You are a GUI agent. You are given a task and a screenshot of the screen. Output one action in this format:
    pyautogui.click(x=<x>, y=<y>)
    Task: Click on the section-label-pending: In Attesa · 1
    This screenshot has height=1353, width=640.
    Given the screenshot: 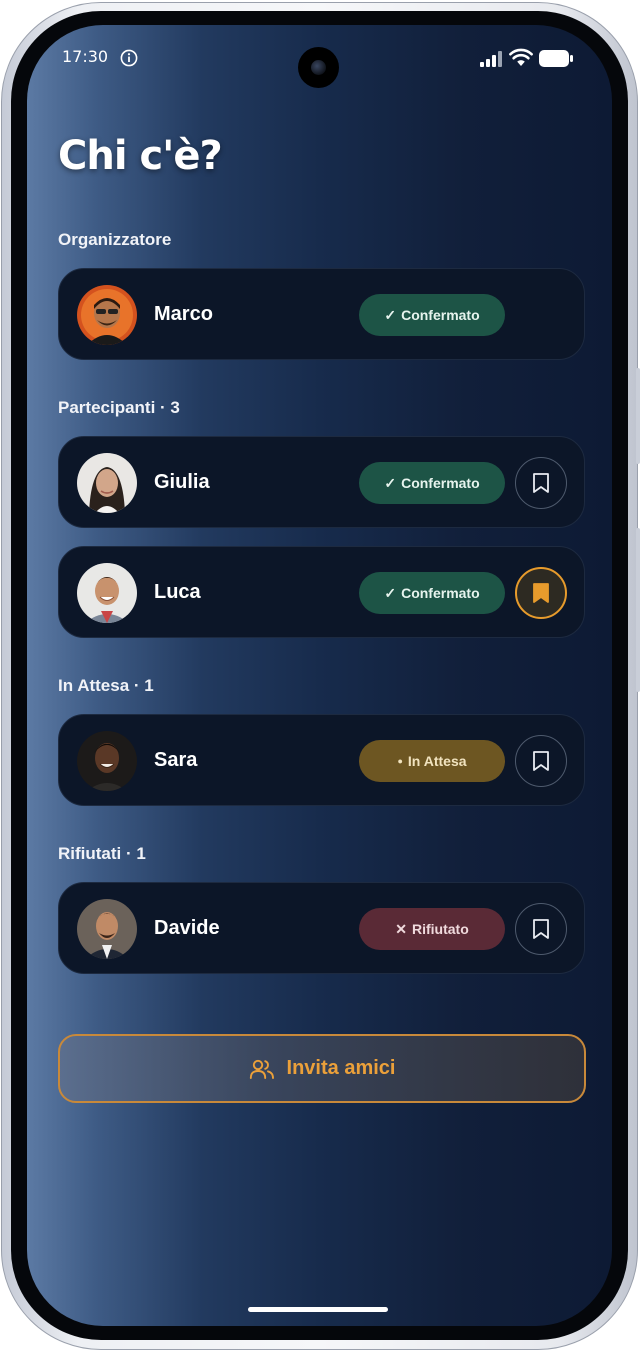 What is the action you would take?
    pyautogui.click(x=106, y=685)
    